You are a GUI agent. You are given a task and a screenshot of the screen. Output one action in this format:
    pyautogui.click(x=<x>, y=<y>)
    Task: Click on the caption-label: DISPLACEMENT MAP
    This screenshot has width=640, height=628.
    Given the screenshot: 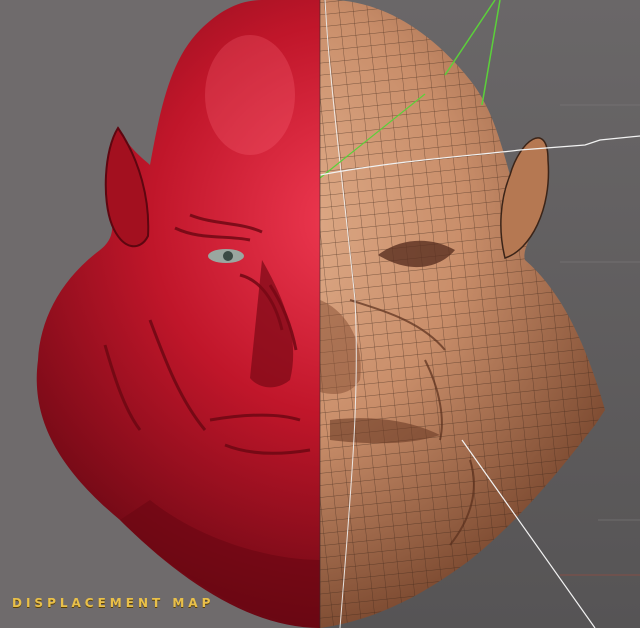 What is the action you would take?
    pyautogui.click(x=113, y=603)
    